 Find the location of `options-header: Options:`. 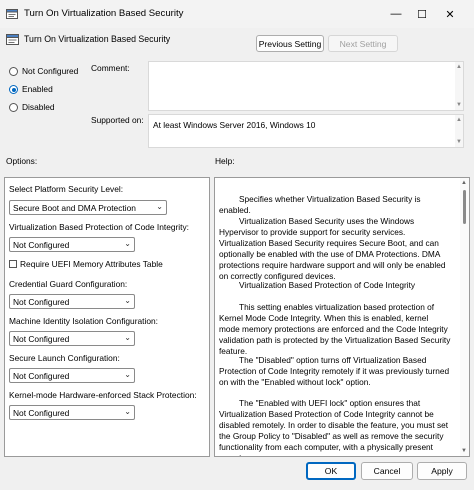

options-header: Options: is located at coordinates (22, 161).